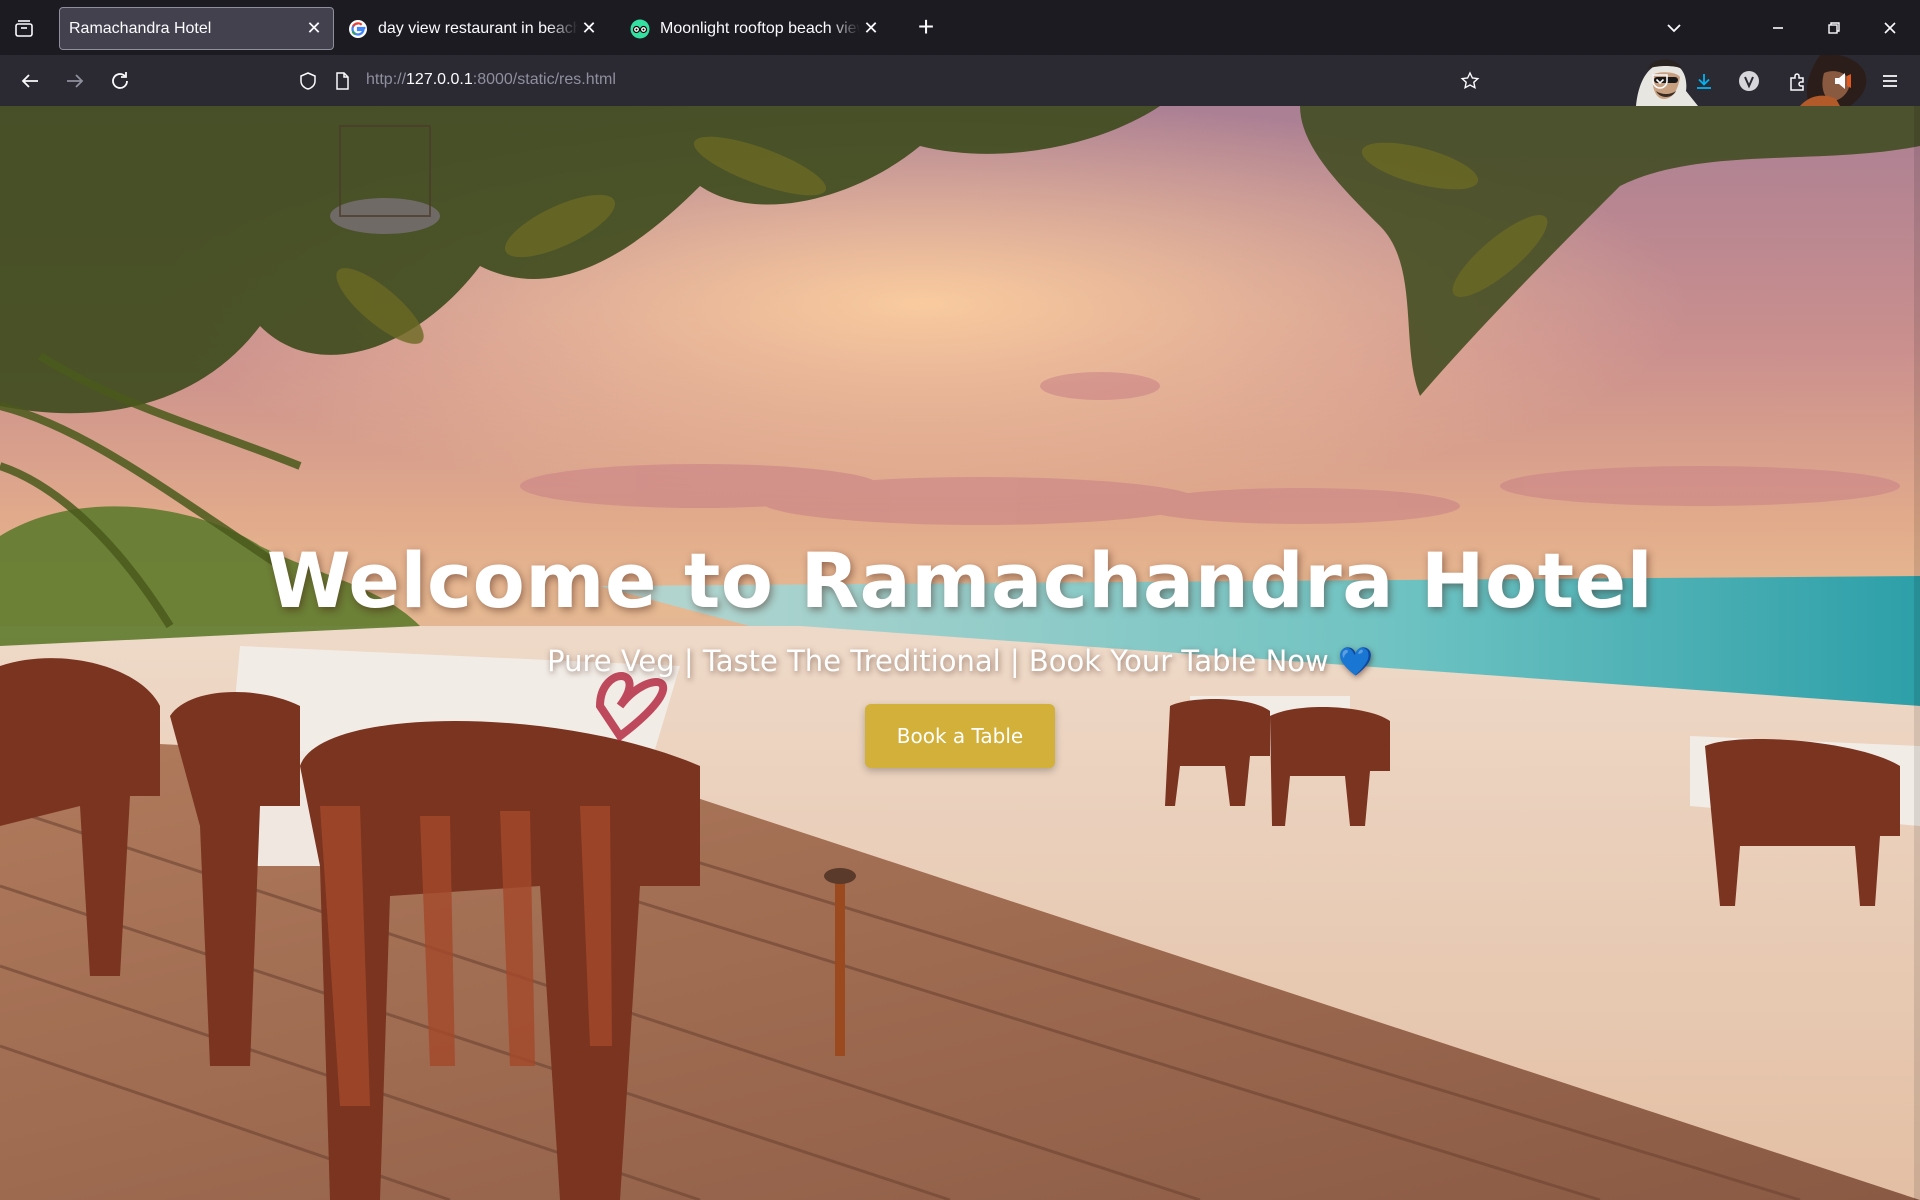 This screenshot has width=1920, height=1200. Describe the element at coordinates (926, 27) in the screenshot. I see `new-tab-button: +` at that location.